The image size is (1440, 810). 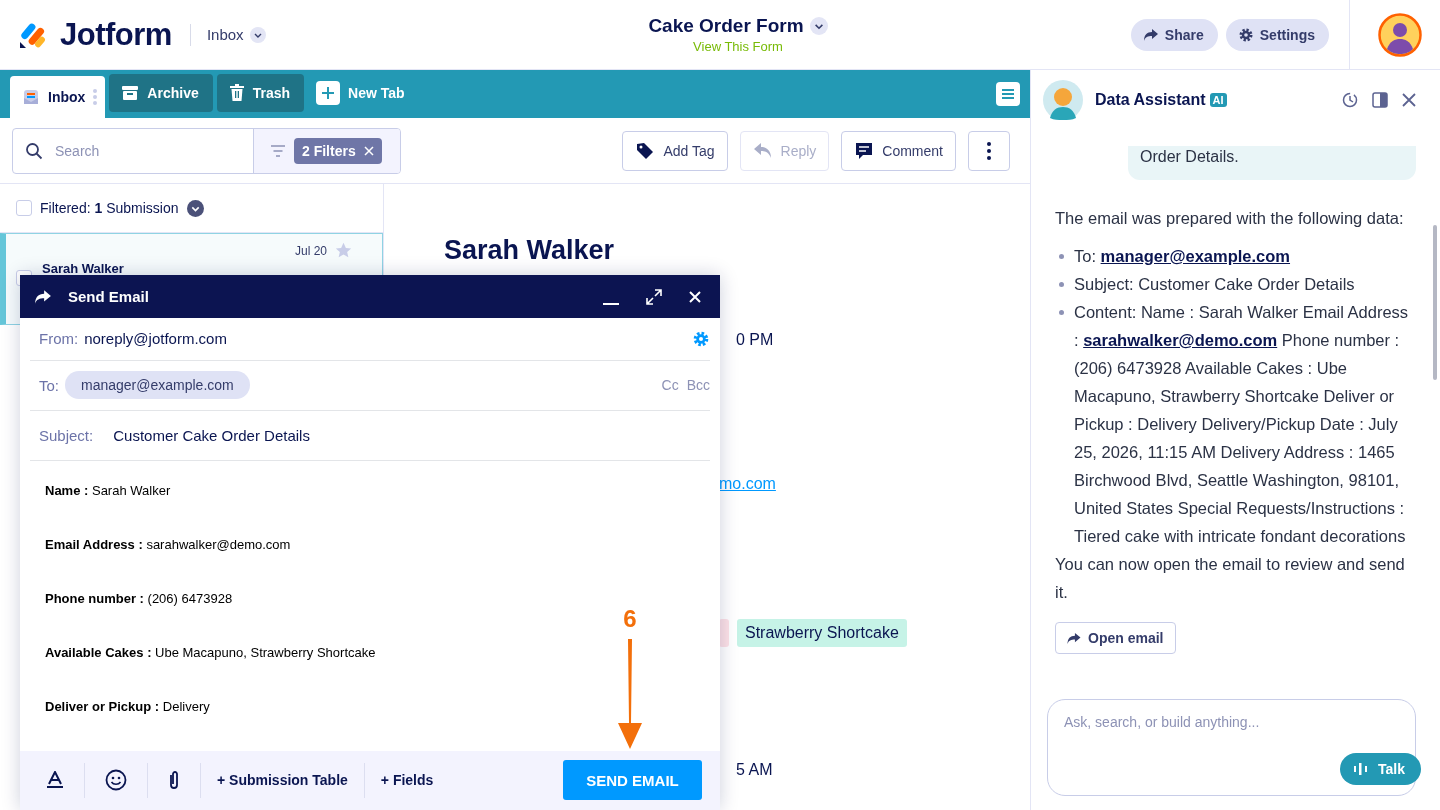 What do you see at coordinates (210, 652) in the screenshot?
I see `email-body-line: Available Cakes : Ube Macapuno, Strawberry Shortcake` at bounding box center [210, 652].